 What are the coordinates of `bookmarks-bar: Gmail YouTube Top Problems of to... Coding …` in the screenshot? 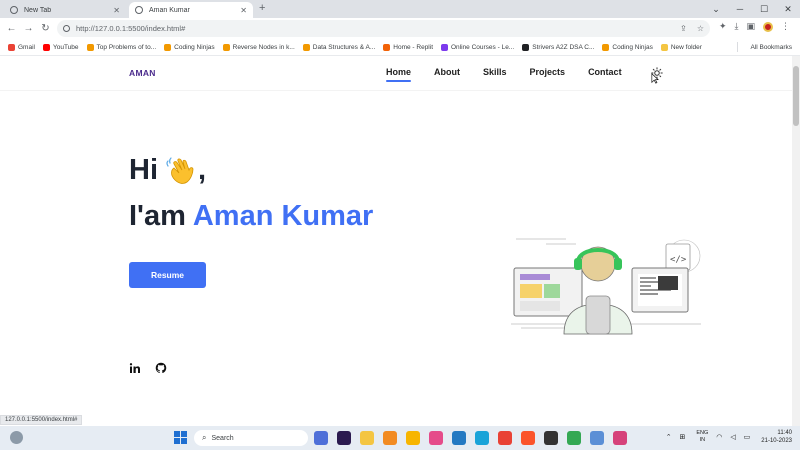 It's located at (400, 47).